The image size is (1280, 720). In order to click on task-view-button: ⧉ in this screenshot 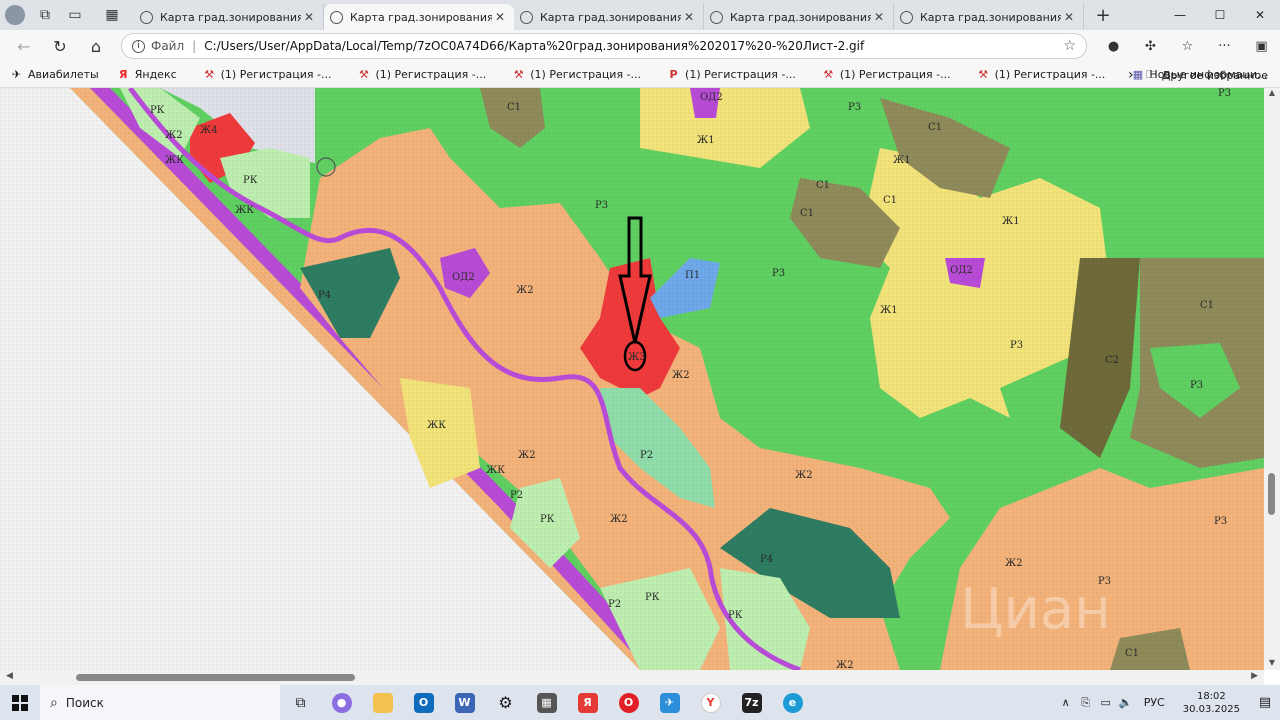, I will do `click(300, 702)`.